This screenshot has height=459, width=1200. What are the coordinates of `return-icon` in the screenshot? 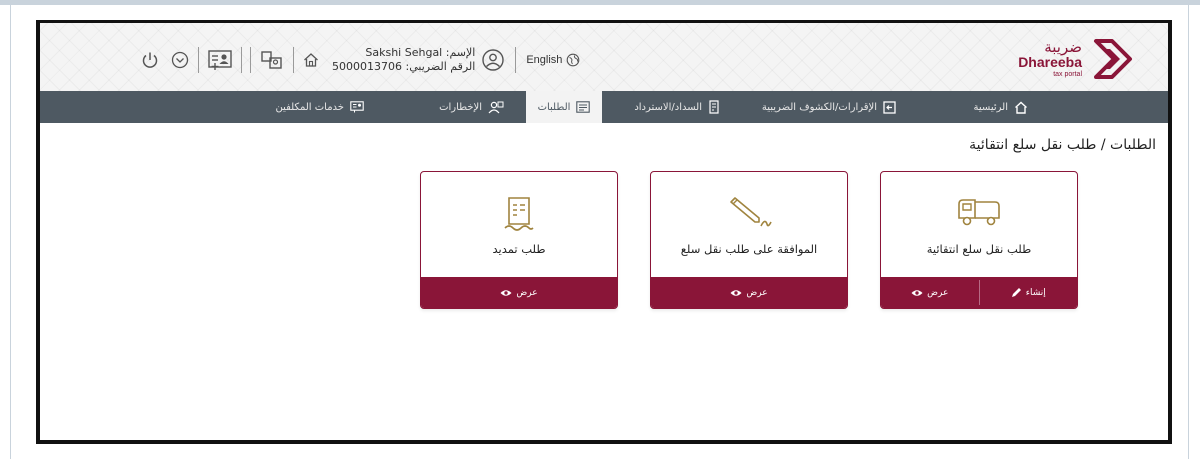 It's located at (889, 107).